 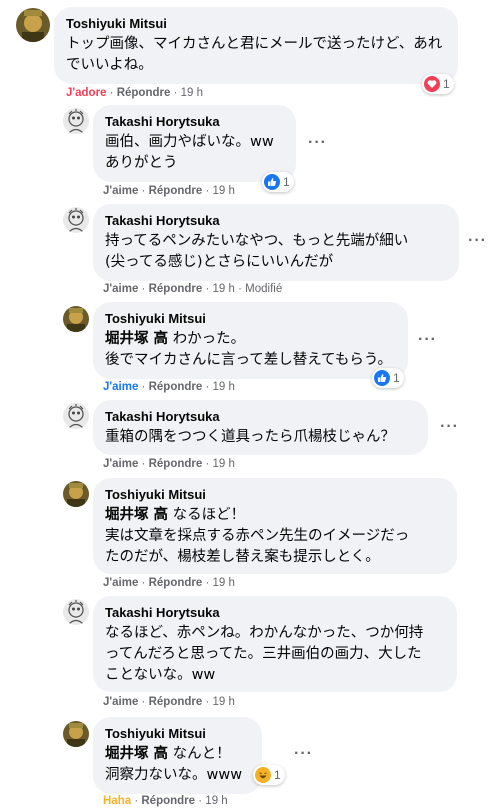 What do you see at coordinates (263, 775) in the screenshot?
I see `haha-icon` at bounding box center [263, 775].